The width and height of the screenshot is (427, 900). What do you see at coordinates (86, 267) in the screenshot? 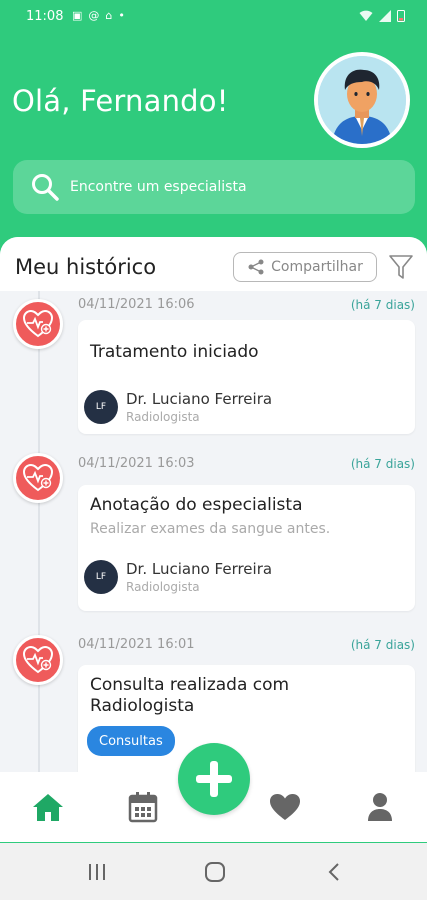
I see `history-title: Meu histórico` at bounding box center [86, 267].